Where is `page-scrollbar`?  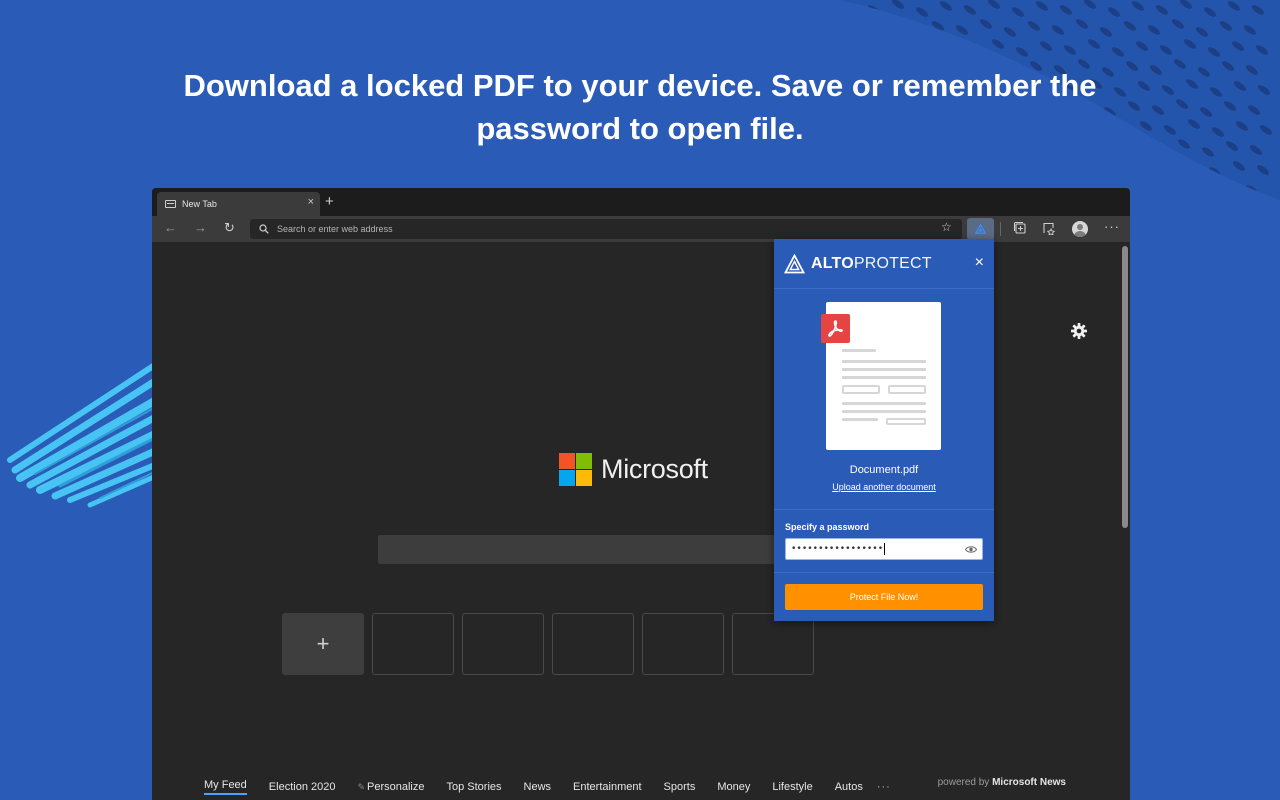
page-scrollbar is located at coordinates (1125, 387).